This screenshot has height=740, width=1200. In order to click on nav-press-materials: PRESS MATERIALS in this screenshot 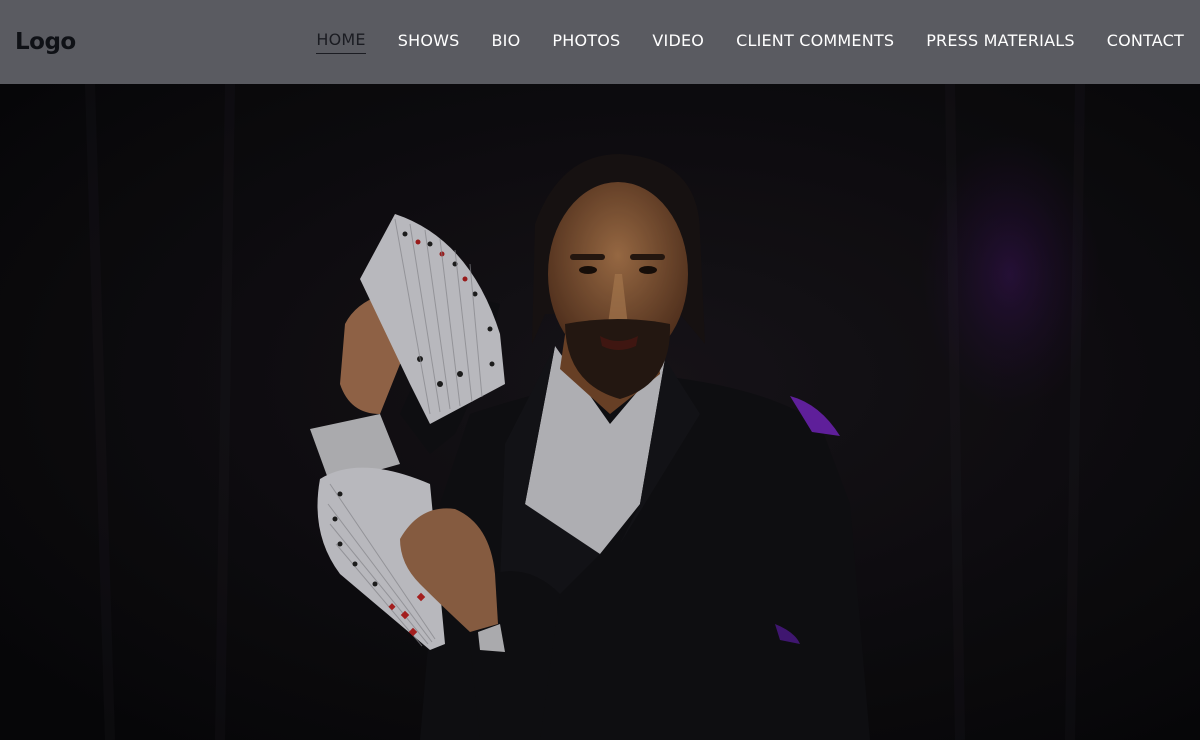, I will do `click(1000, 42)`.